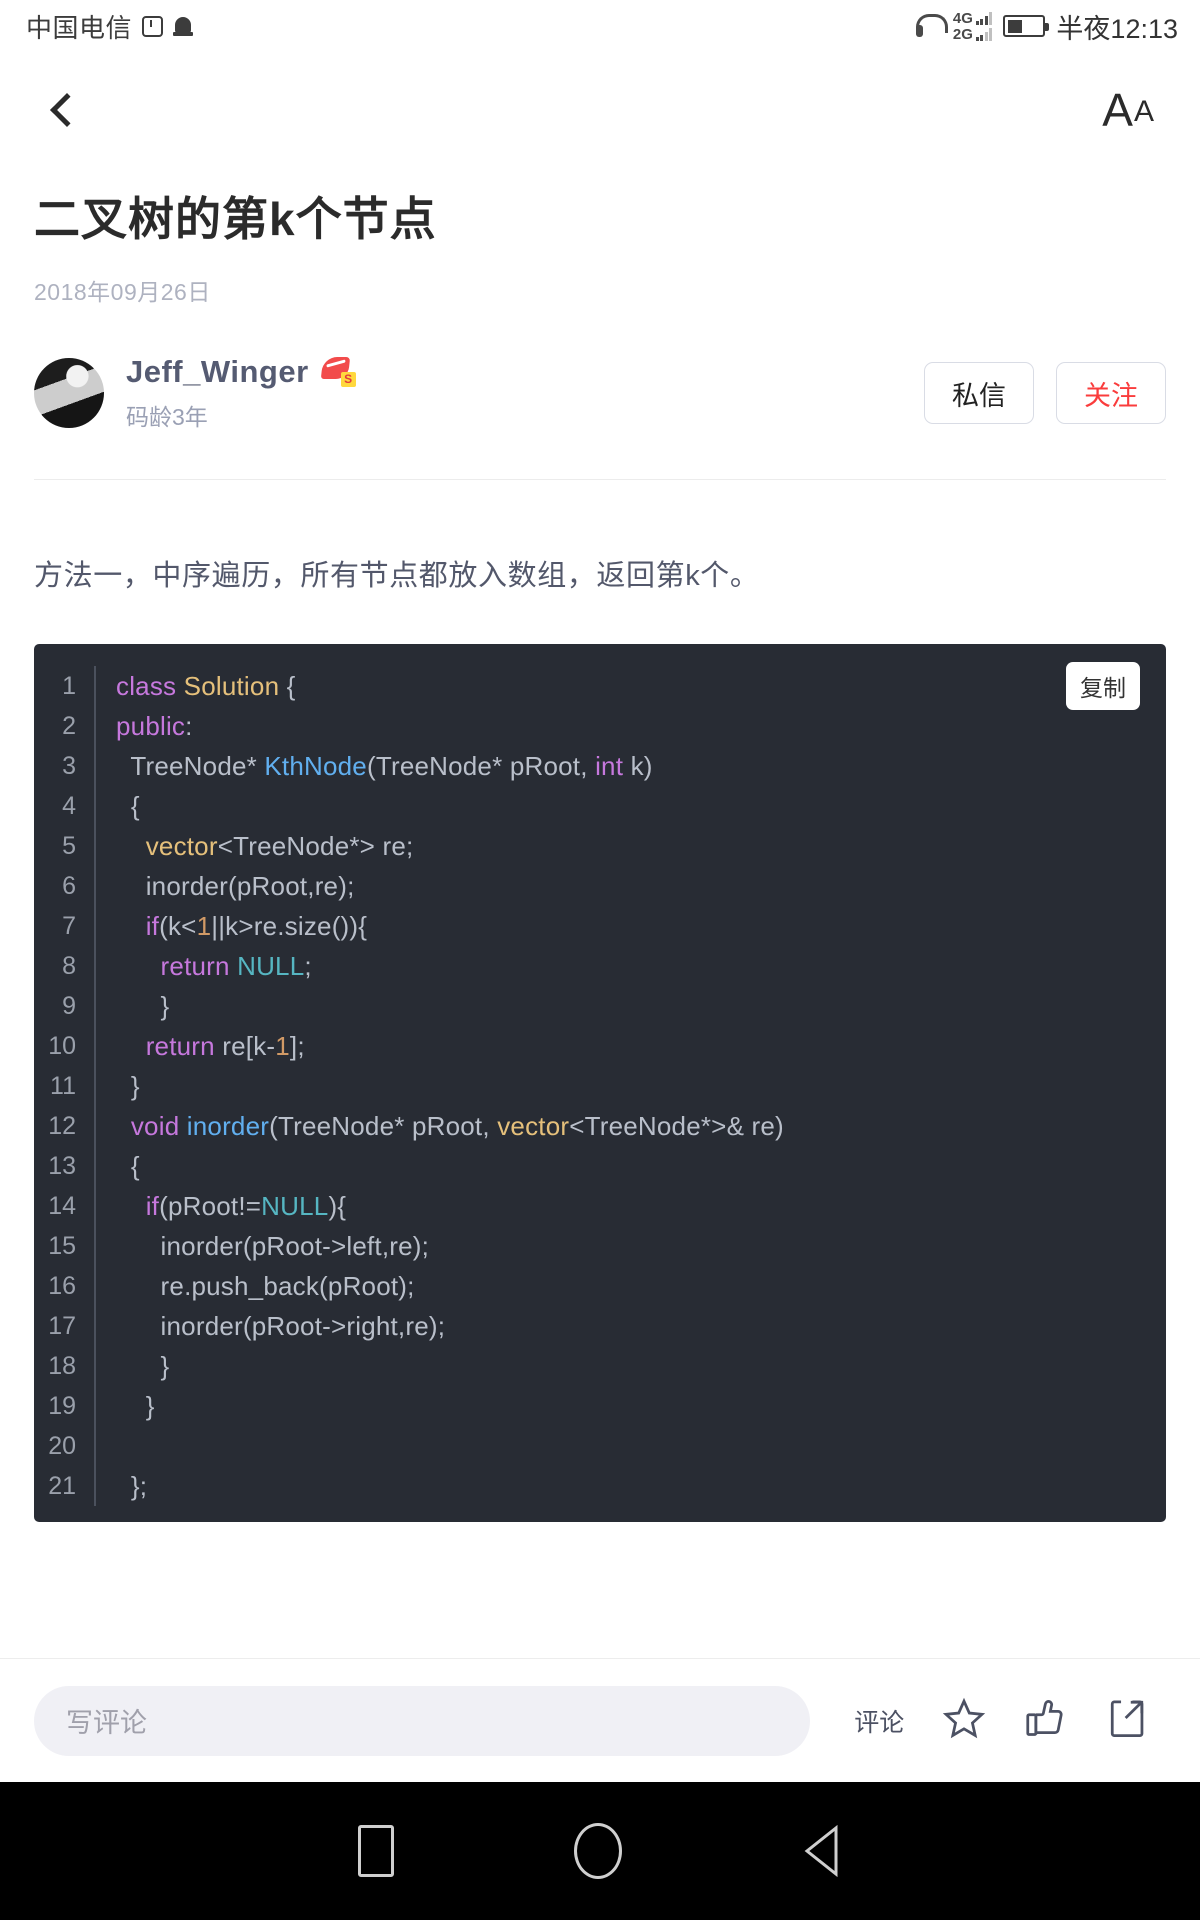 Image resolution: width=1200 pixels, height=1920 pixels. Describe the element at coordinates (422, 1720) in the screenshot. I see `comment-input: 写评论` at that location.